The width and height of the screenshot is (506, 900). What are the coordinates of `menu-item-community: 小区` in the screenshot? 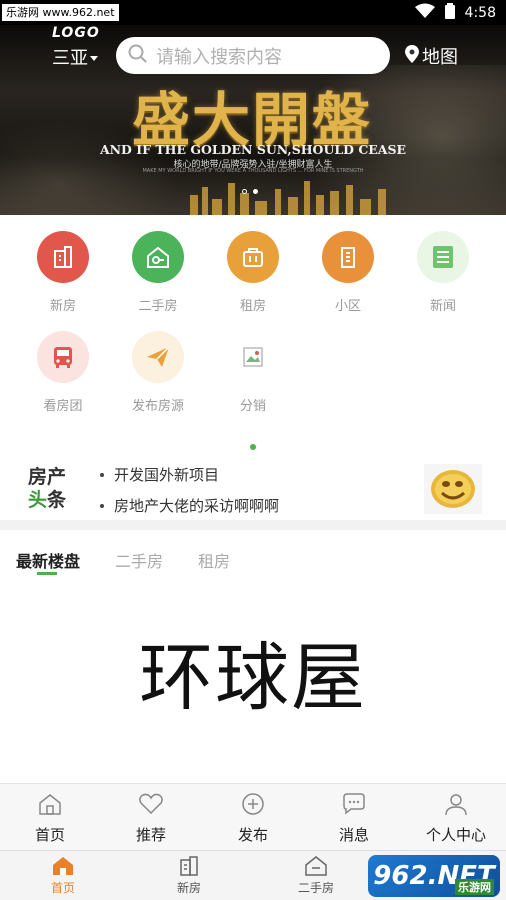 It's located at (348, 272).